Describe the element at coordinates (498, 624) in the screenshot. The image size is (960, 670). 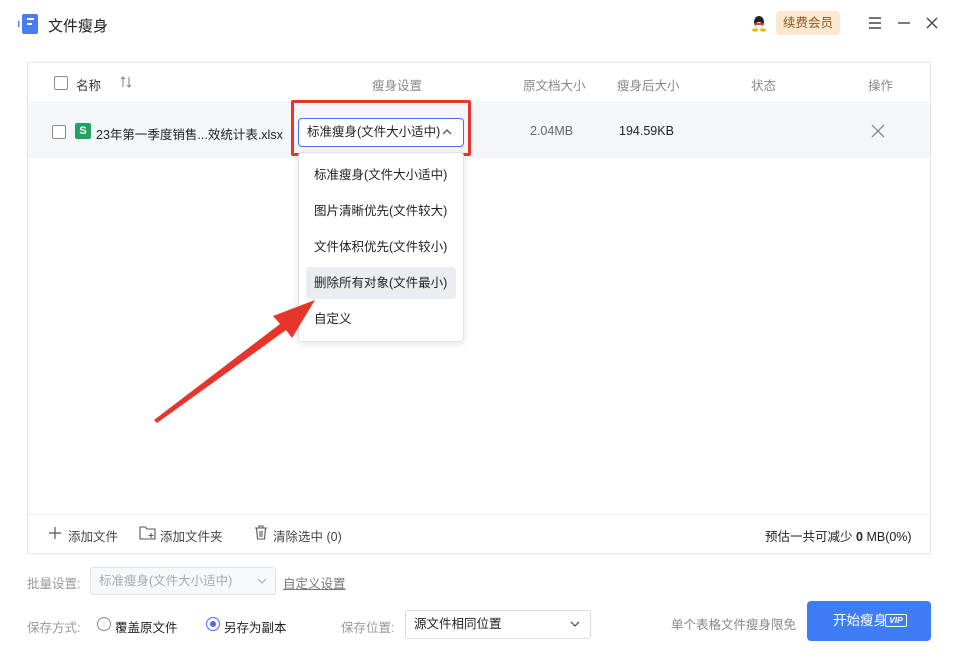
I see `save-location-select: 源文件相同位置` at that location.